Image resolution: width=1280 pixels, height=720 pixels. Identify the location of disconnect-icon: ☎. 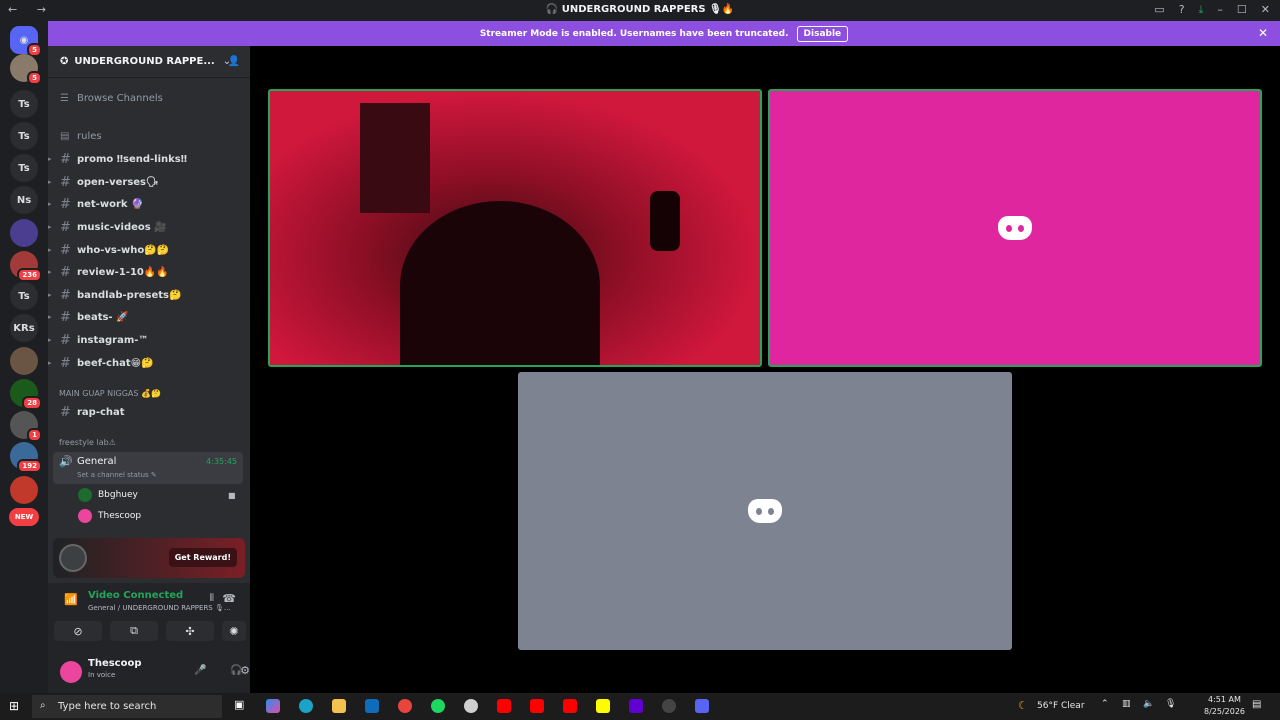
(229, 598).